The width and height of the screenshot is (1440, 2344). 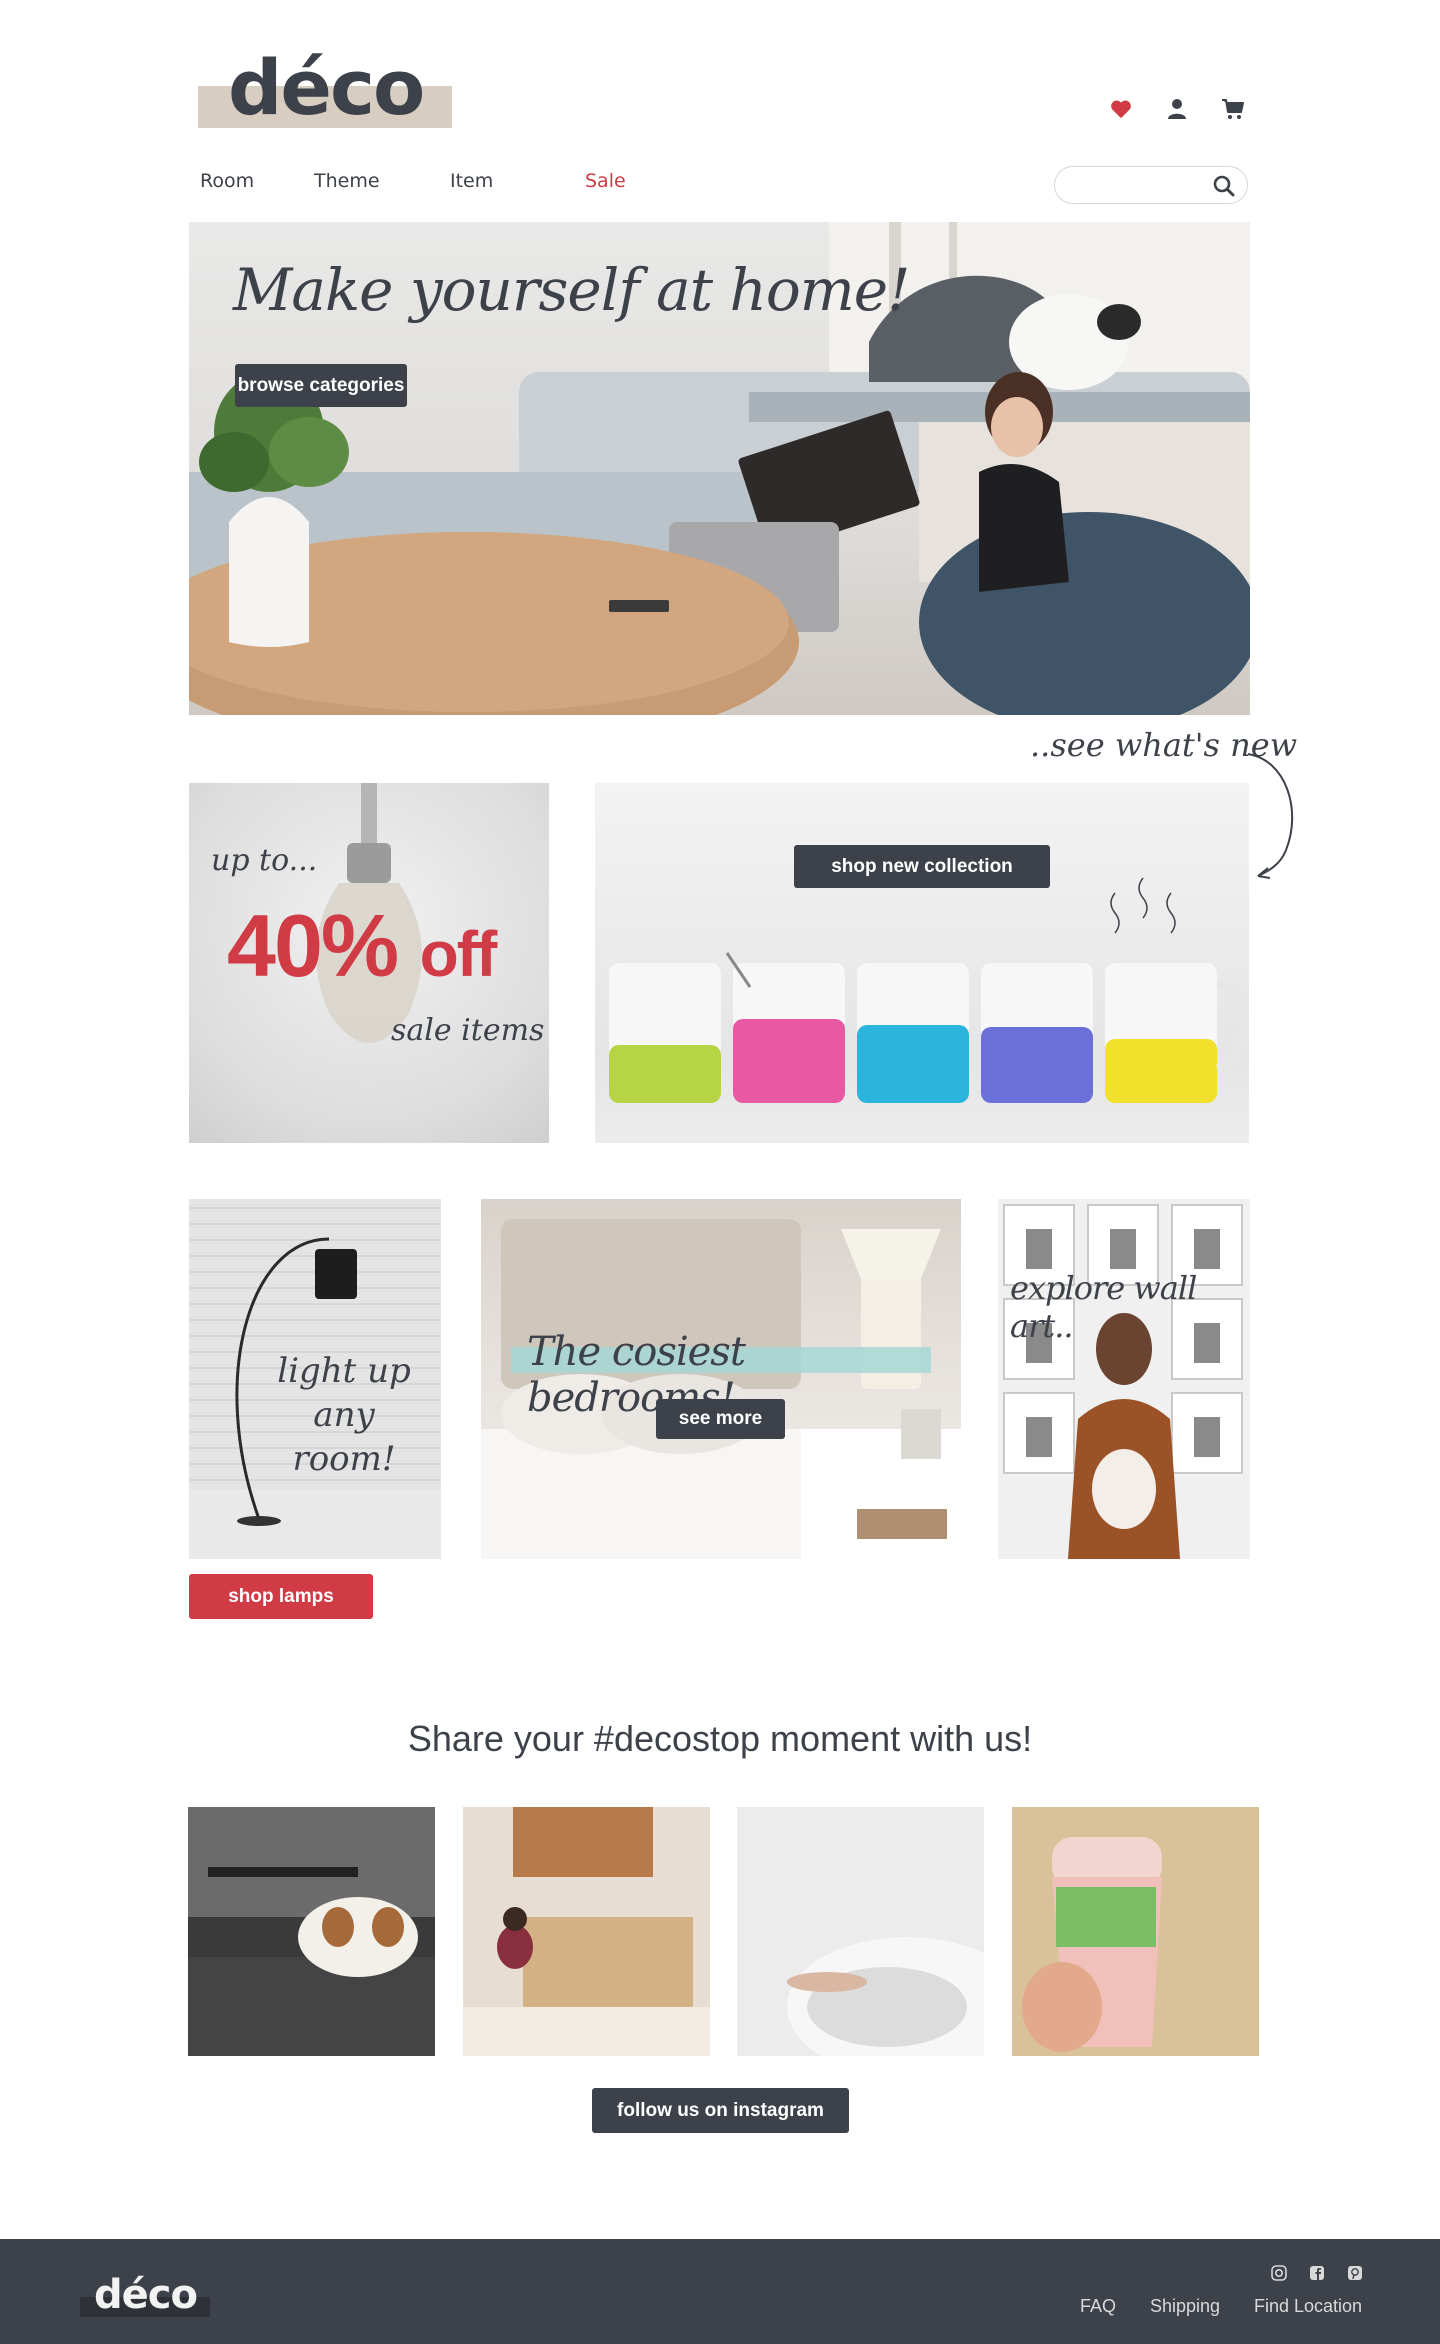 I want to click on new-collection-tile: shop new collection, so click(x=922, y=963).